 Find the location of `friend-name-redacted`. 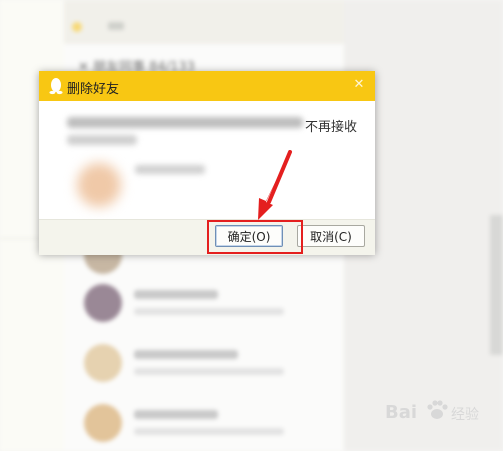

friend-name-redacted is located at coordinates (170, 169).